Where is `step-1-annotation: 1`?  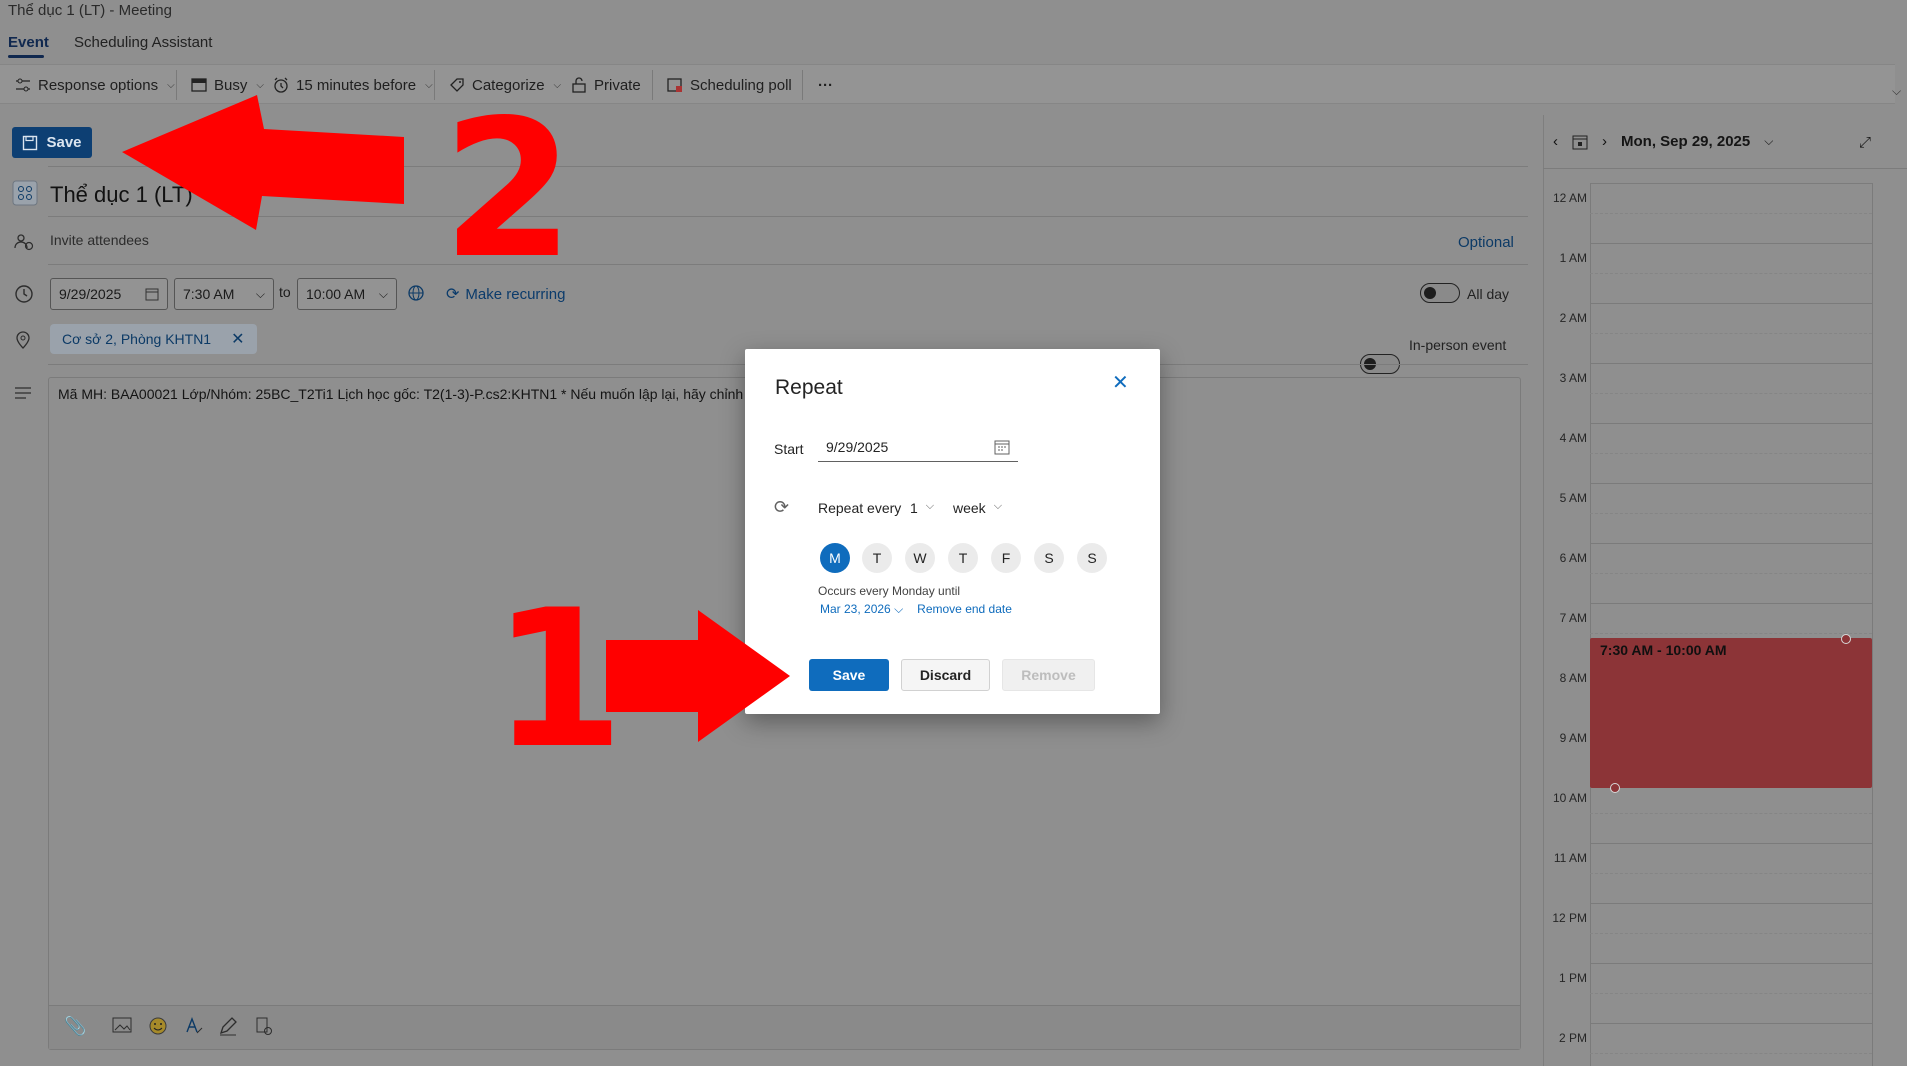 step-1-annotation: 1 is located at coordinates (558, 679).